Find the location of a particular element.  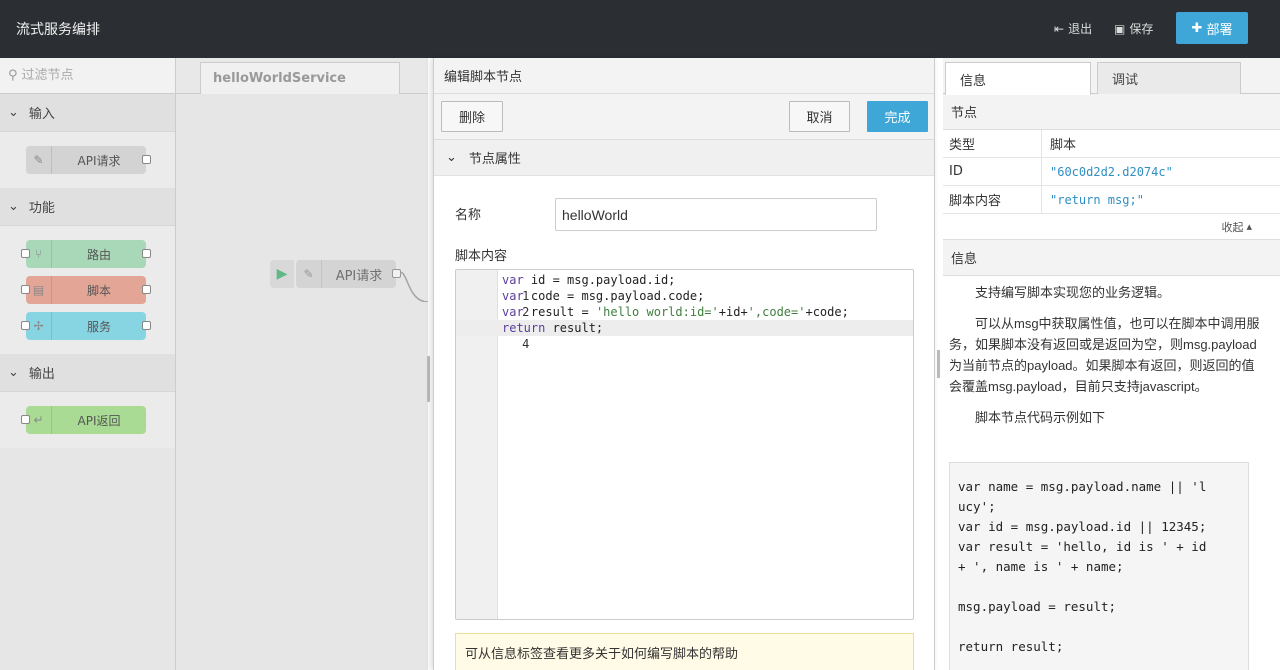

save-button: ▣ 保存 is located at coordinates (1133, 28).